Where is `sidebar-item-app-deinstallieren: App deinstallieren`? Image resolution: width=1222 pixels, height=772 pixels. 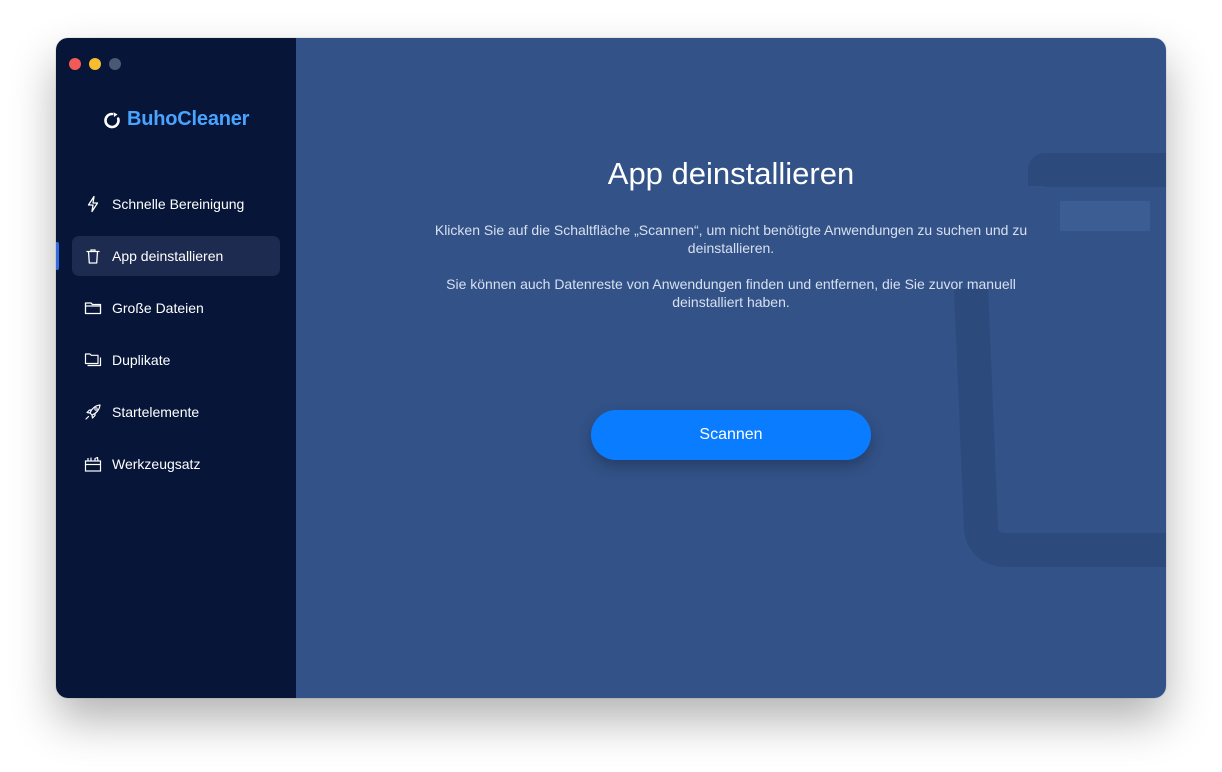
sidebar-item-app-deinstallieren: App deinstallieren is located at coordinates (168, 256).